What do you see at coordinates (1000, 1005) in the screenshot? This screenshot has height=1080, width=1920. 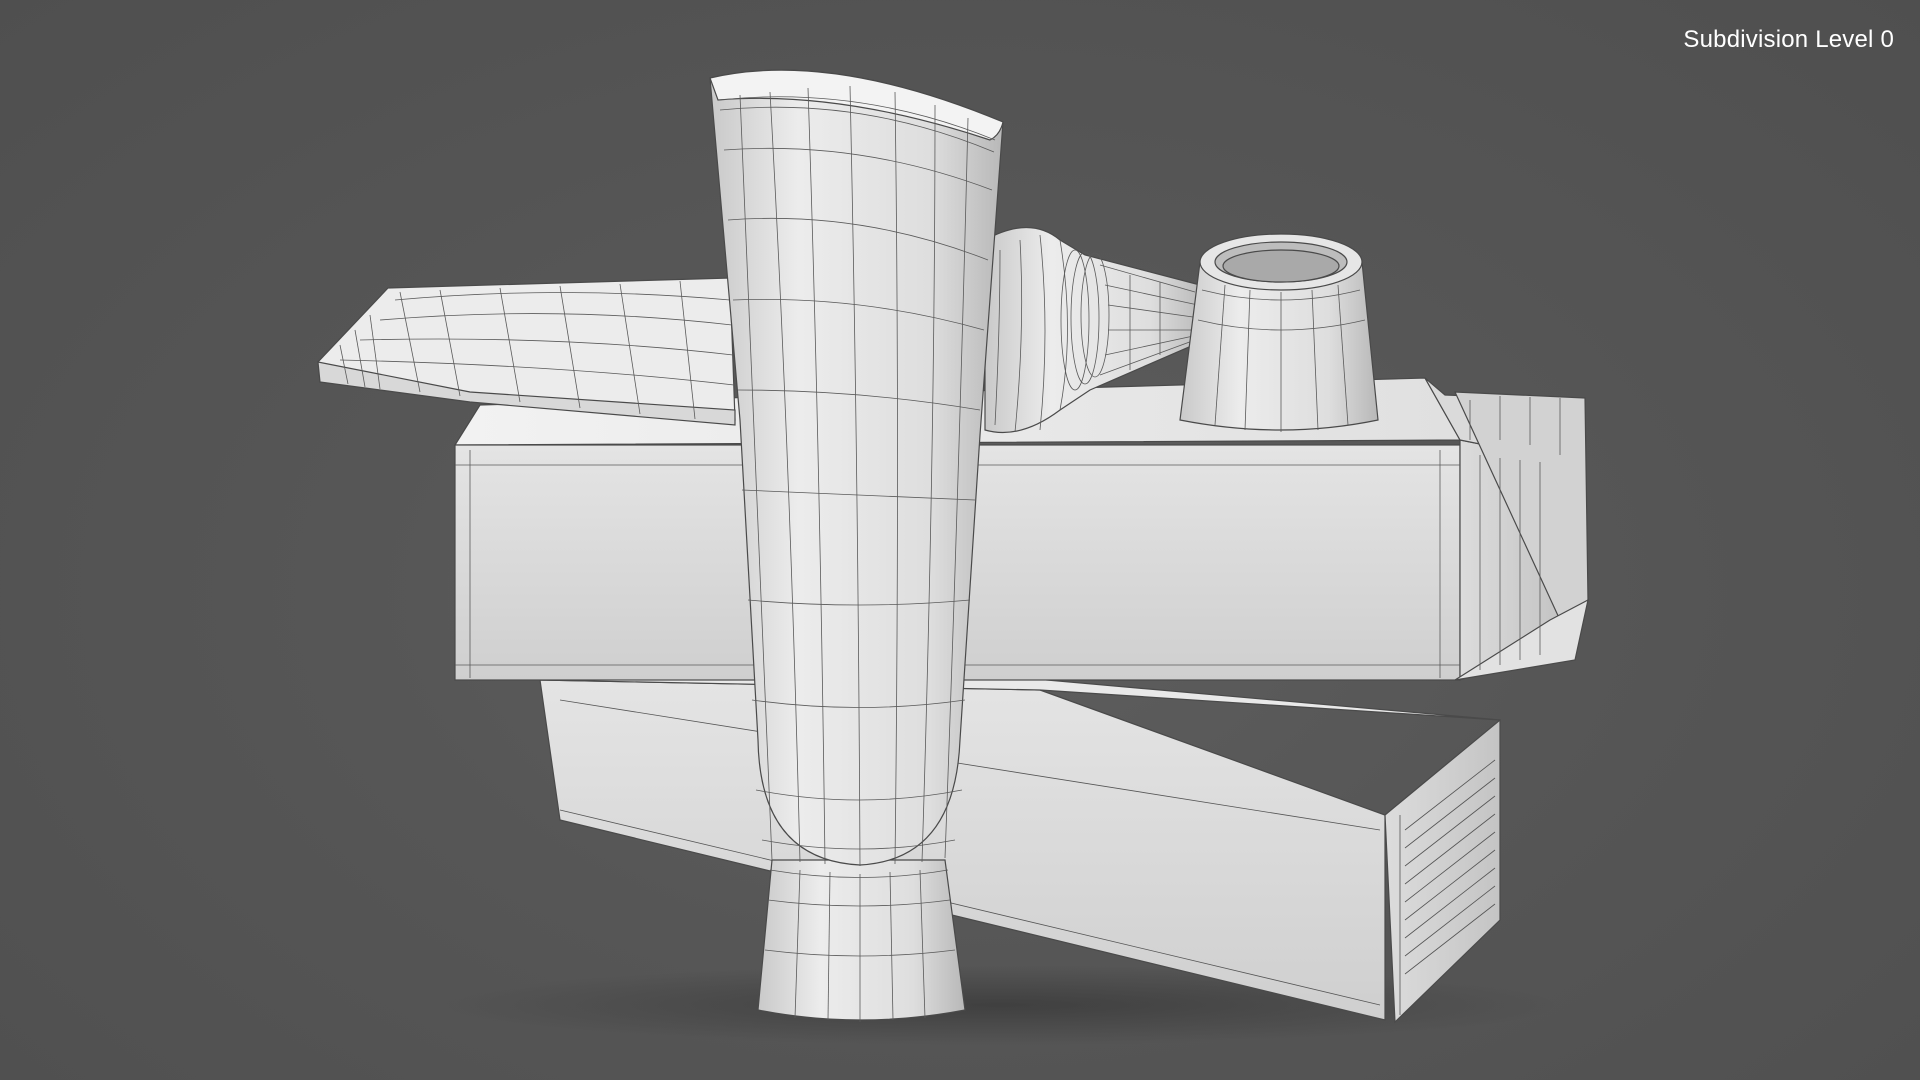 I see `ground-shadow` at bounding box center [1000, 1005].